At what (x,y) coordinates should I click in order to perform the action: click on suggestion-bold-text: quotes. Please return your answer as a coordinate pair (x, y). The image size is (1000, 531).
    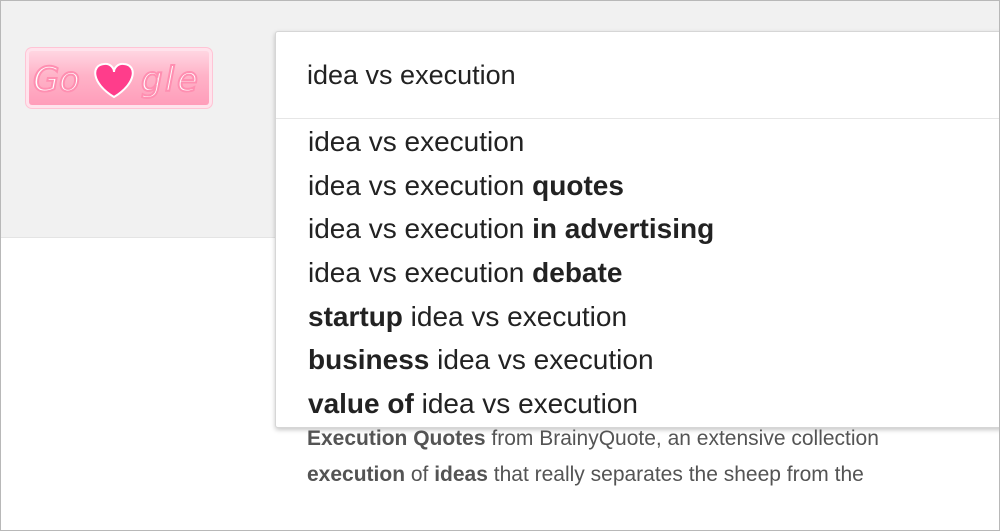
    Looking at the image, I should click on (578, 185).